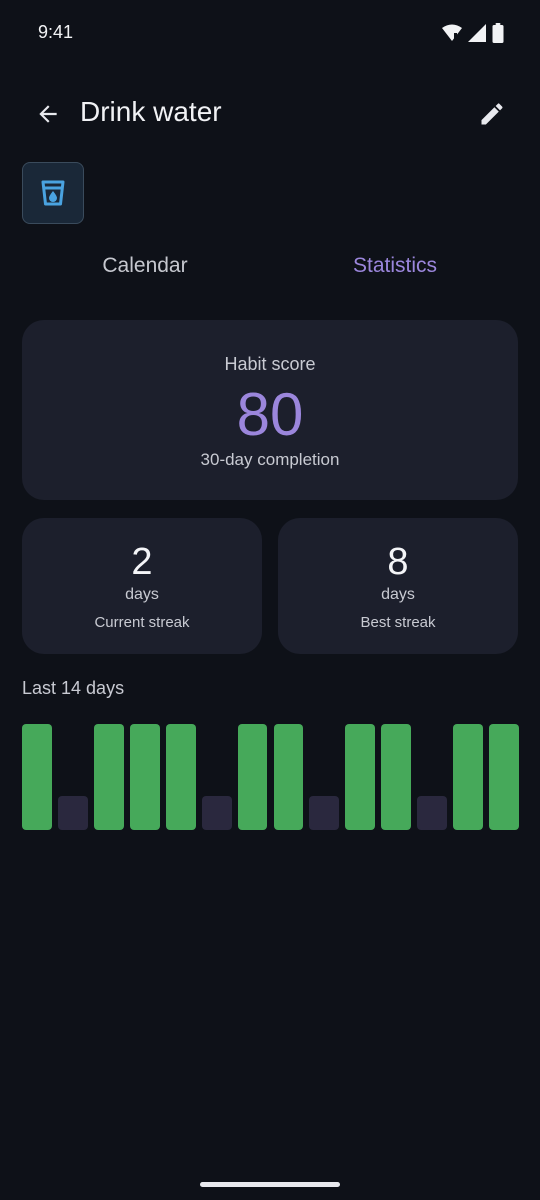  Describe the element at coordinates (145, 268) in the screenshot. I see `tab-calendar: Calendar` at that location.